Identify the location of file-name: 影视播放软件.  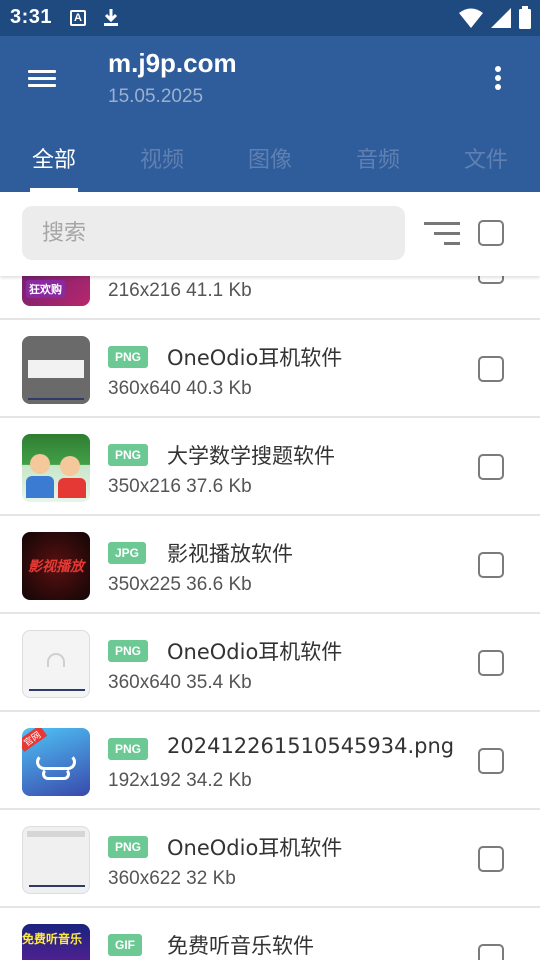
(230, 554).